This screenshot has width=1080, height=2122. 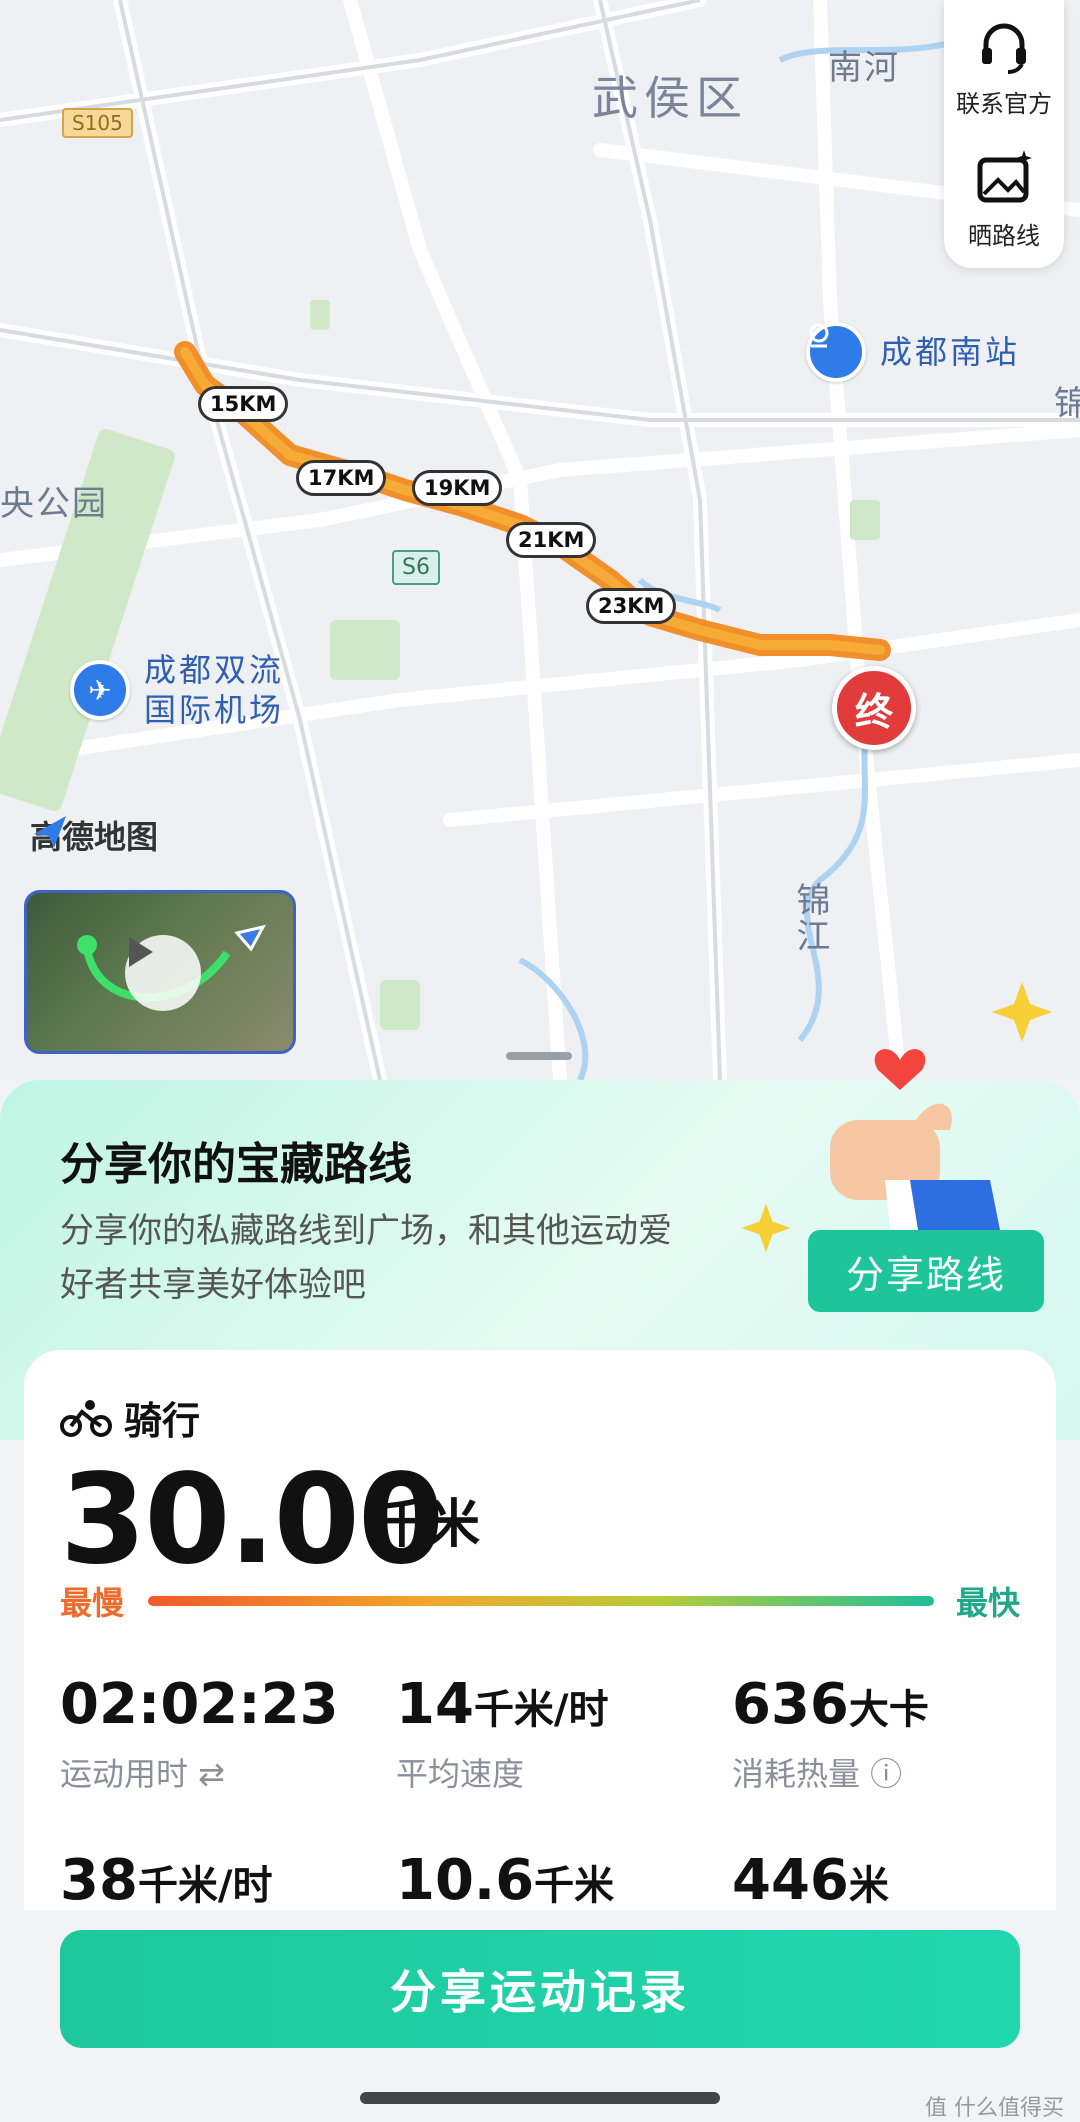 What do you see at coordinates (574, 1886) in the screenshot?
I see `stat-unit: 千米` at bounding box center [574, 1886].